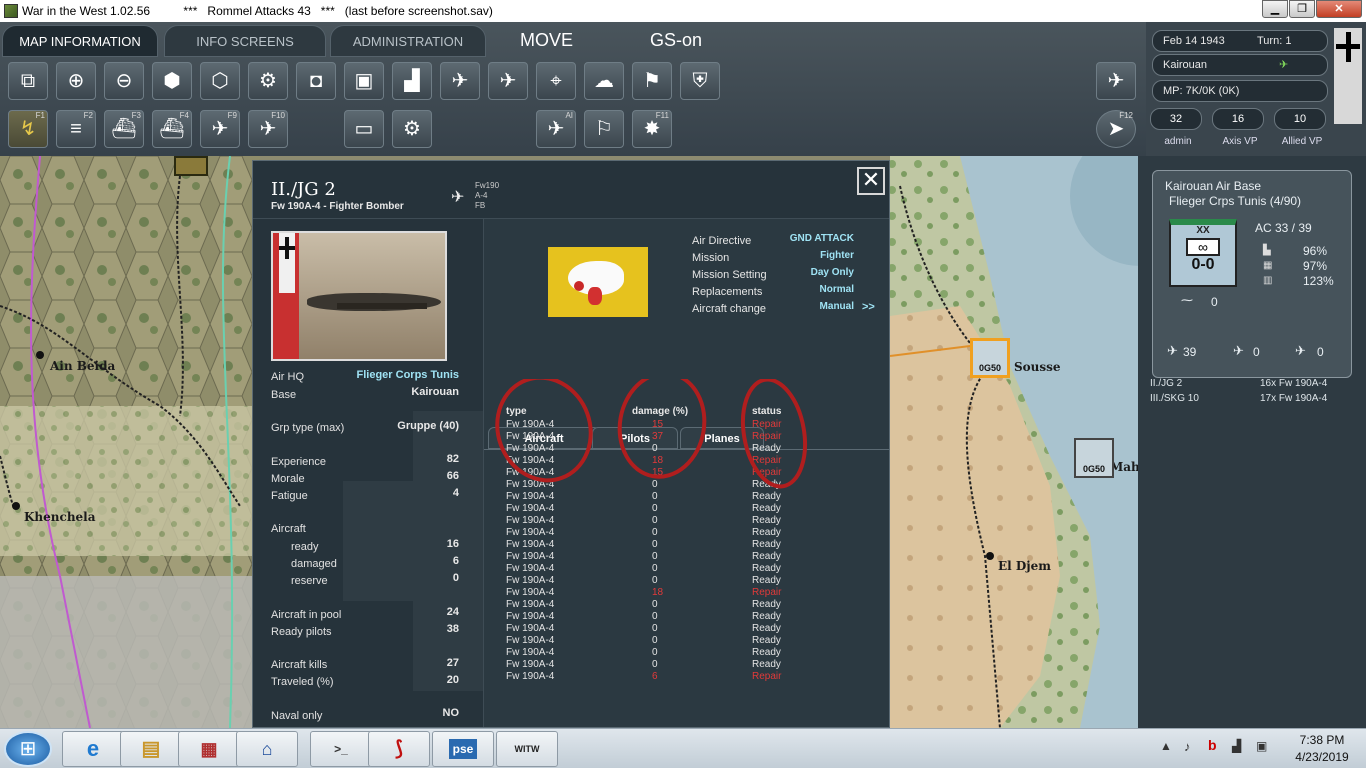  I want to click on pilots-value: 38, so click(452, 629).